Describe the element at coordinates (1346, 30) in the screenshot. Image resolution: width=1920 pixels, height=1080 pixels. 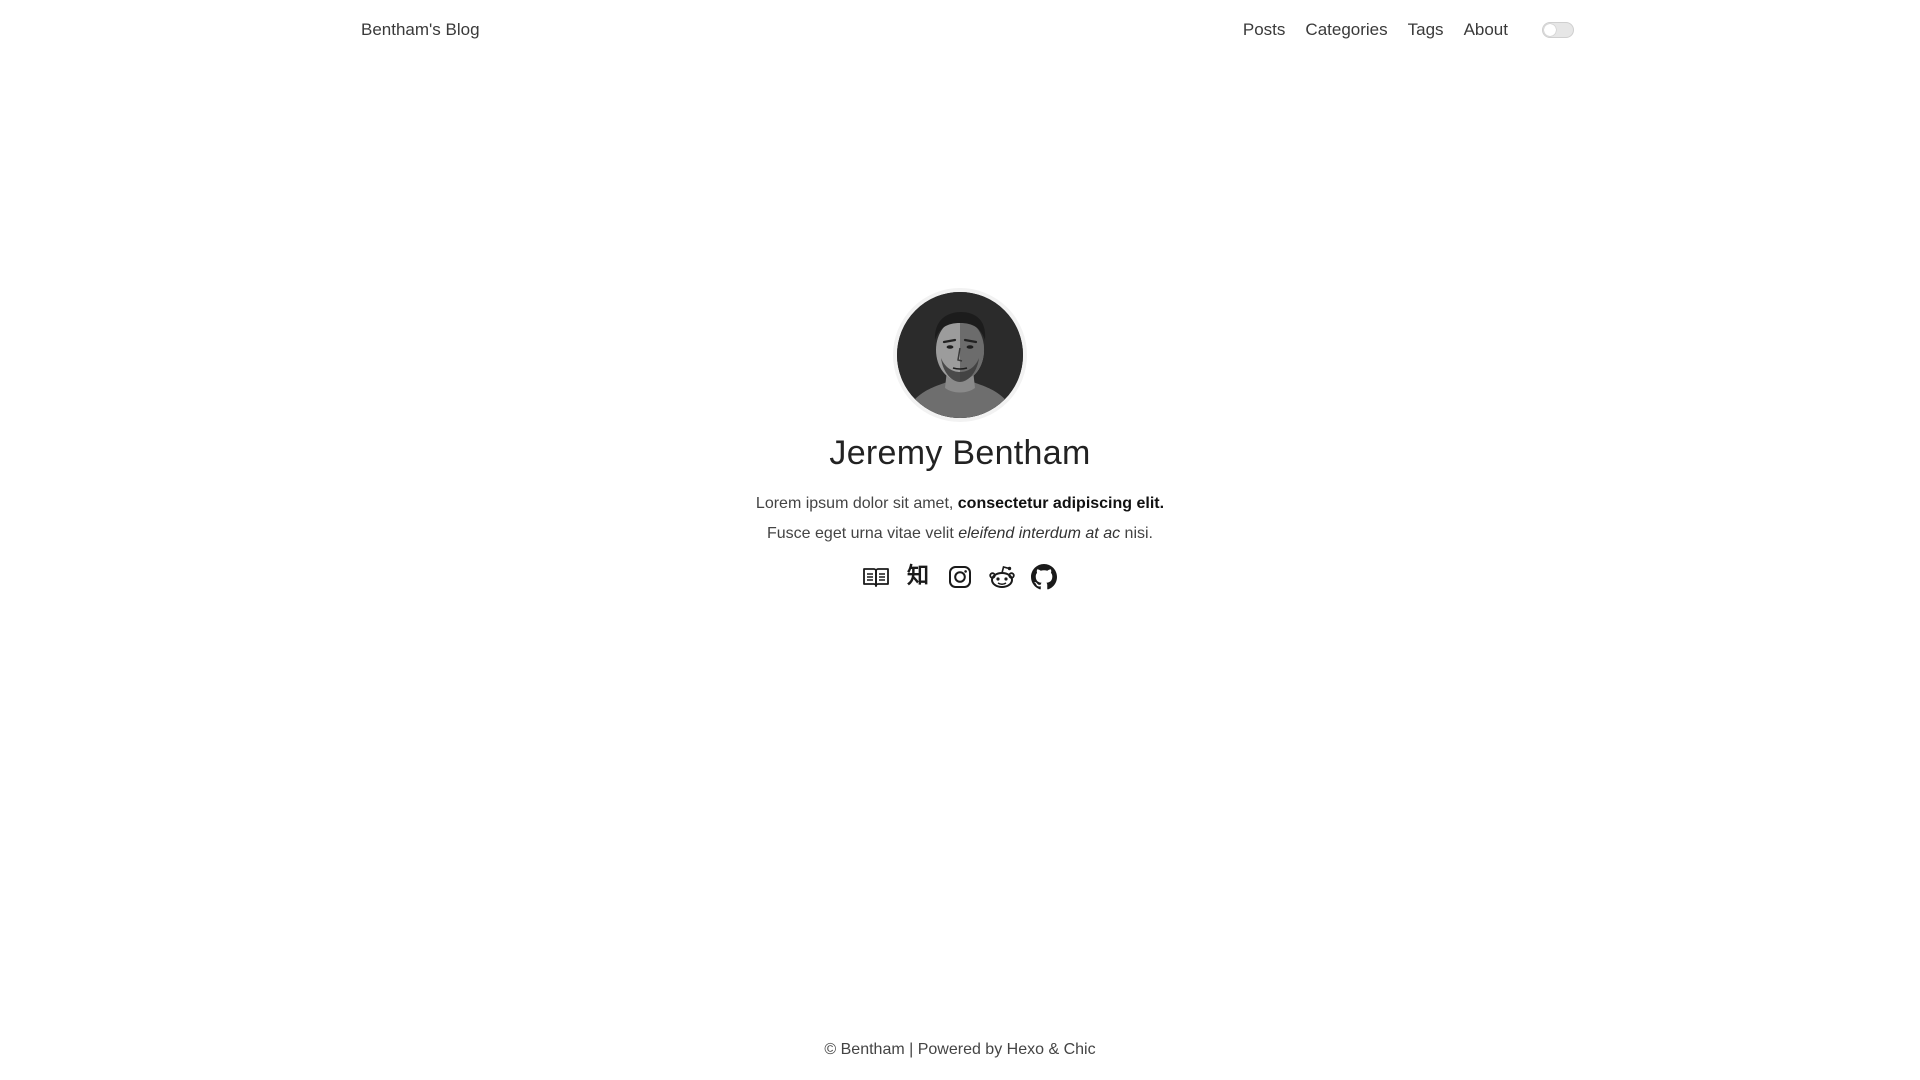
I see `nav-categories: Categories` at that location.